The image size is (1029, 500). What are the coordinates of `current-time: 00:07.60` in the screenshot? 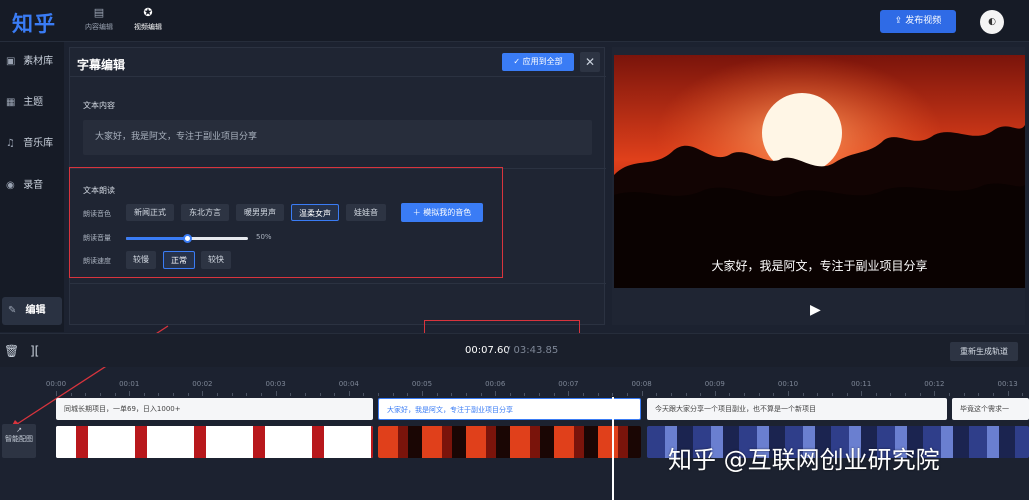 It's located at (487, 350).